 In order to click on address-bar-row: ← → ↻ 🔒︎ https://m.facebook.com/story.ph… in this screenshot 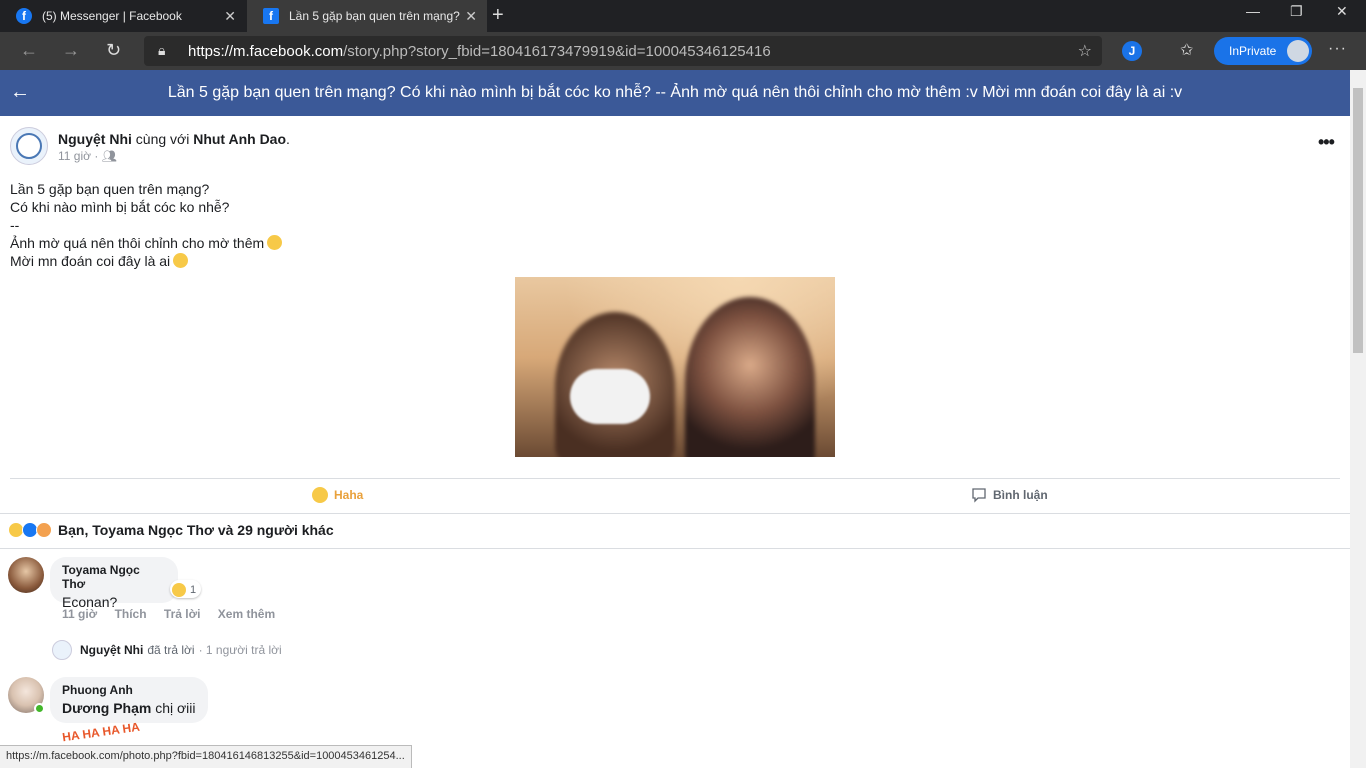, I will do `click(683, 51)`.